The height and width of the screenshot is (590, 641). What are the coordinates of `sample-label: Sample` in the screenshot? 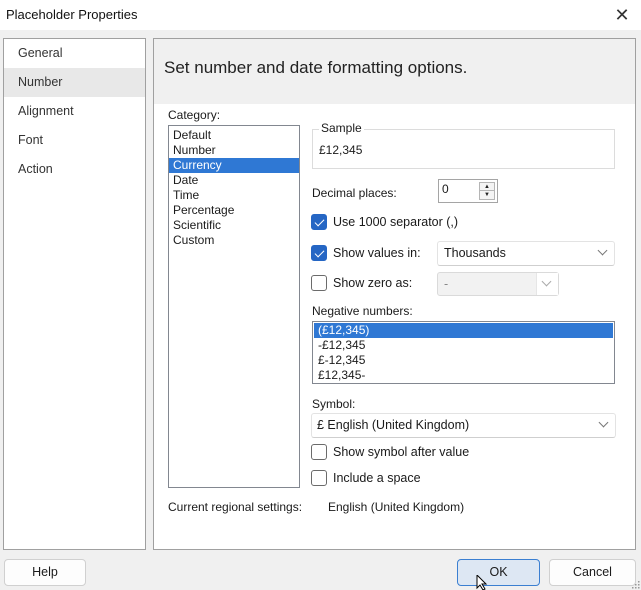 It's located at (341, 128).